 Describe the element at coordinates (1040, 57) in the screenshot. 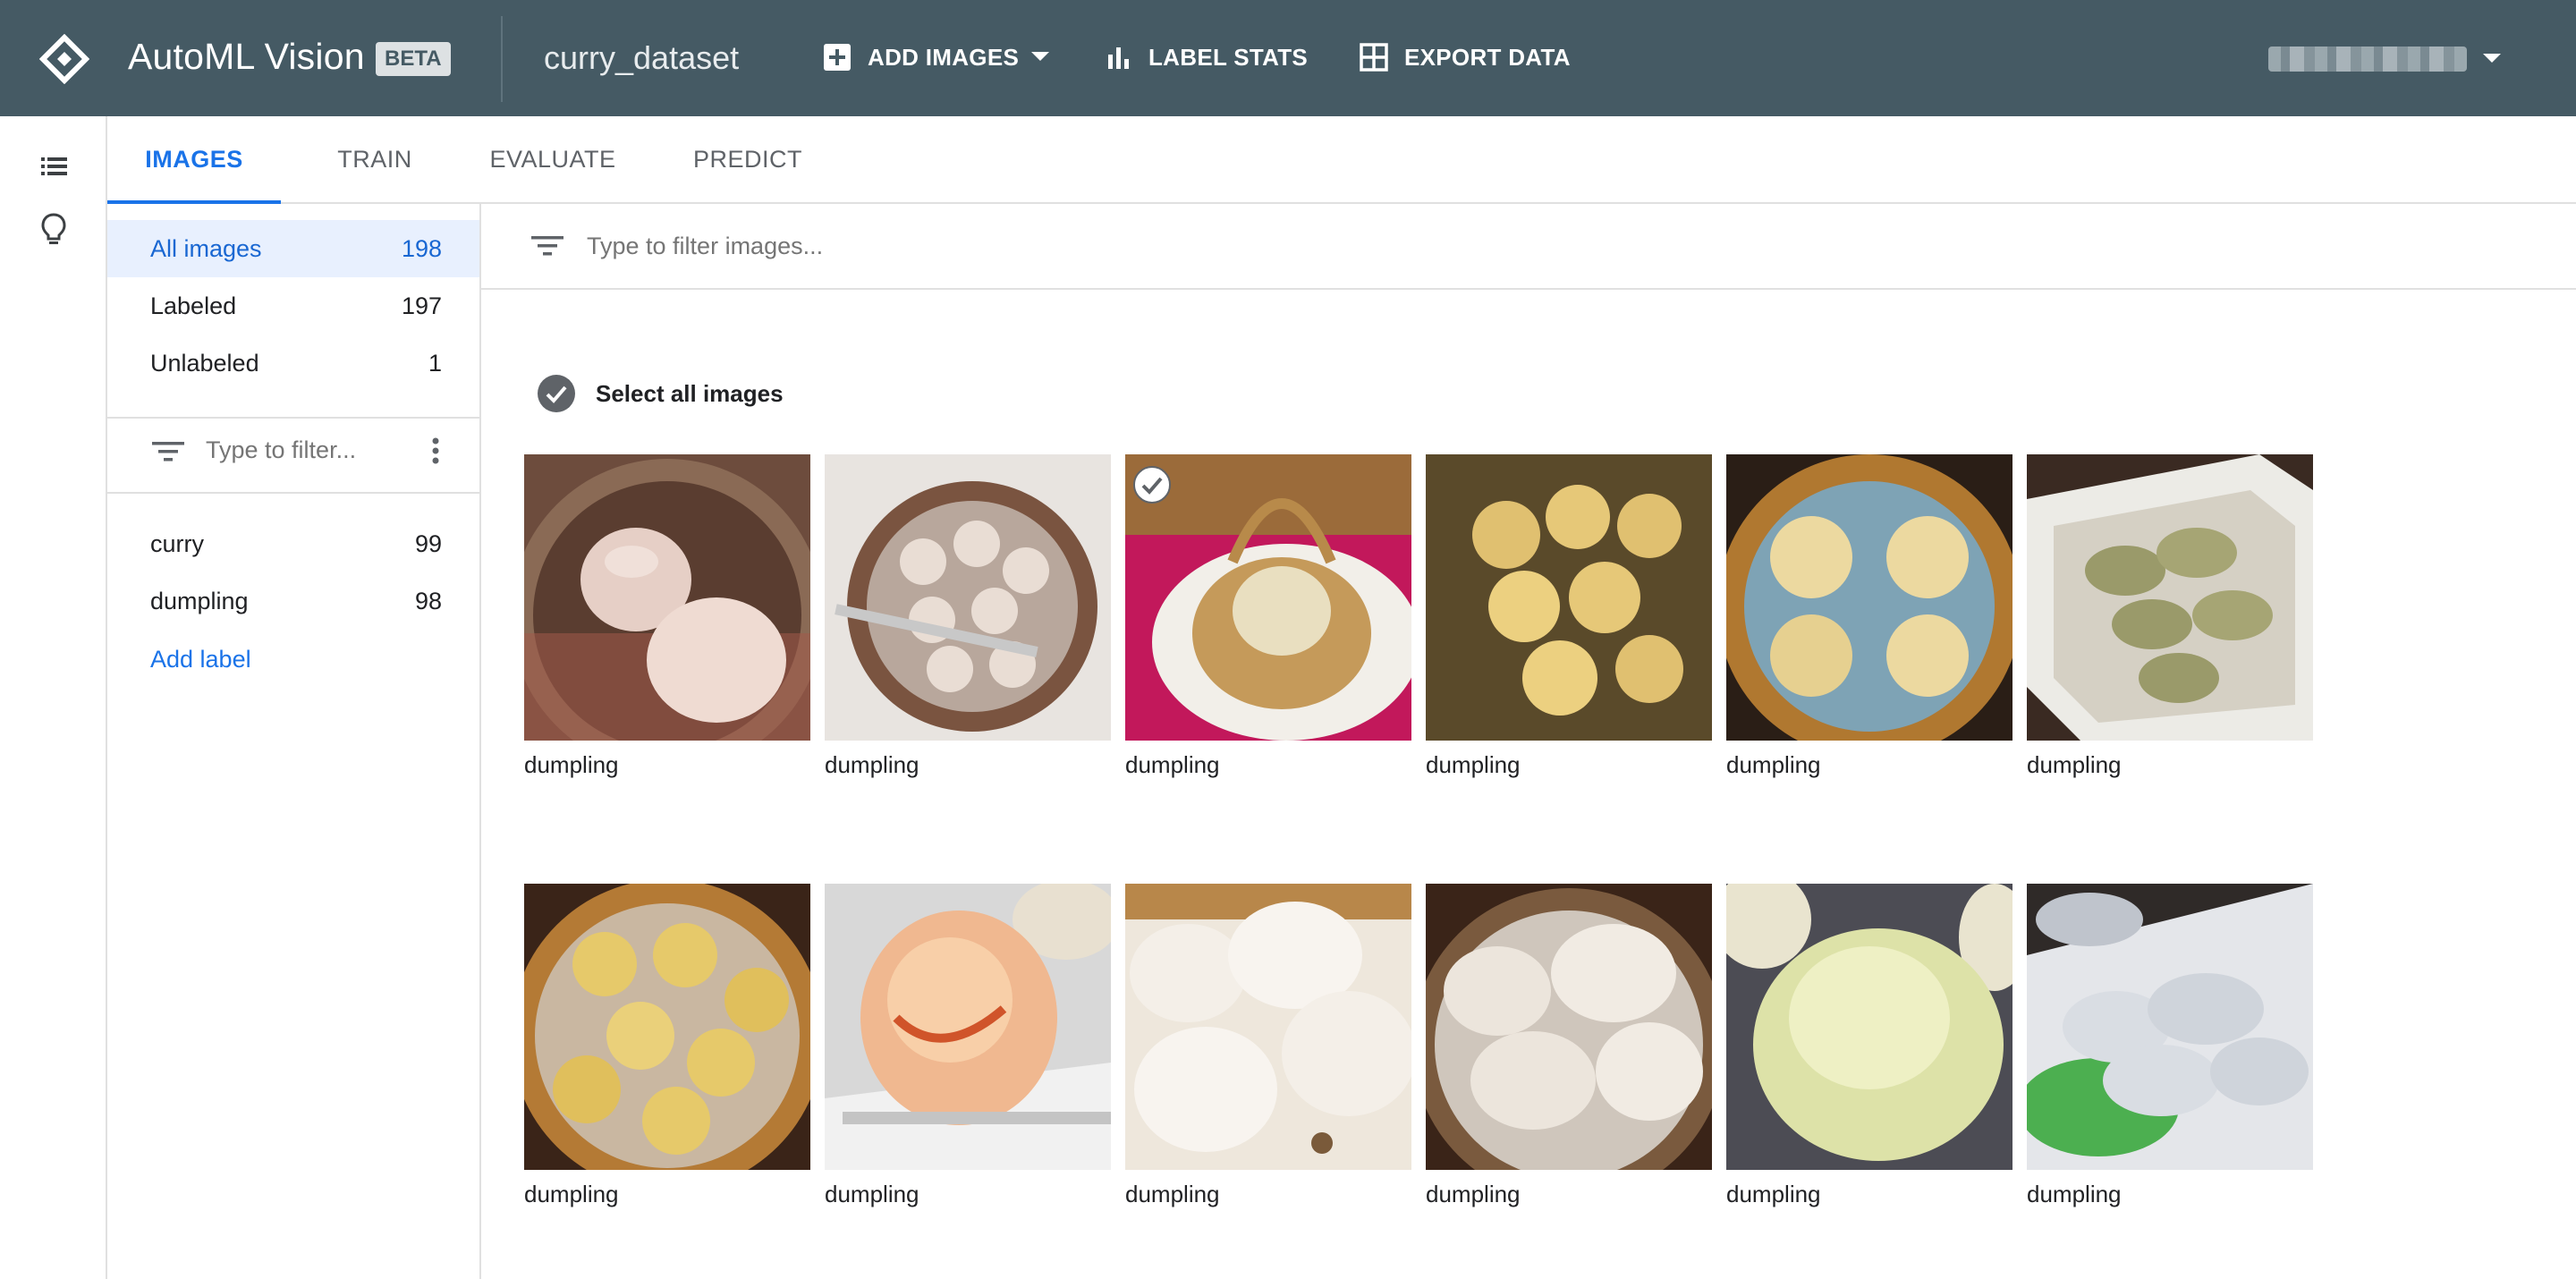

I see `dropdown-arrow-icon` at that location.